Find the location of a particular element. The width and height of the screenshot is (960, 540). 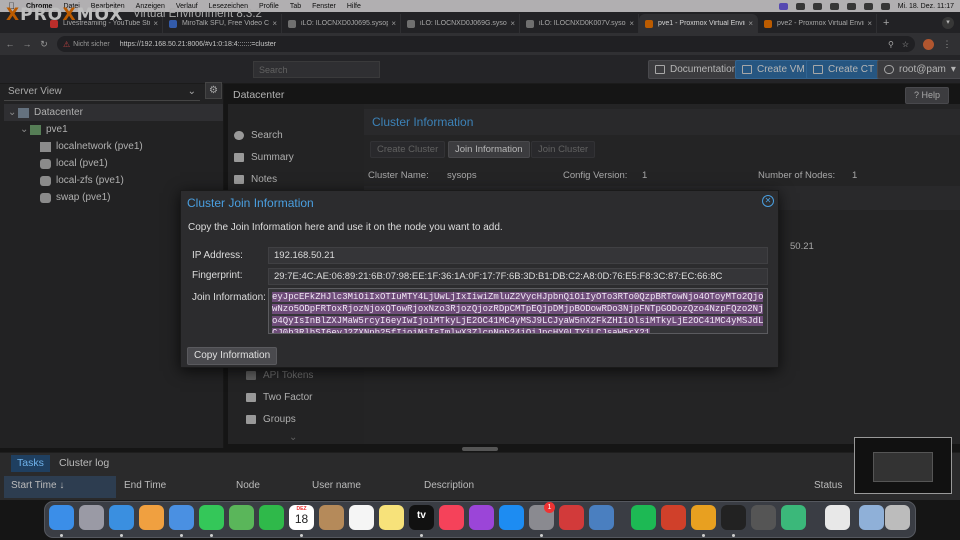

copy-information-button: Copy Information is located at coordinates (232, 356).